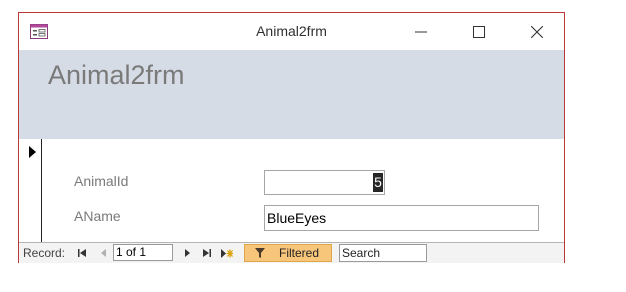 The height and width of the screenshot is (292, 626). What do you see at coordinates (324, 182) in the screenshot?
I see `animalid-textbox: 5` at bounding box center [324, 182].